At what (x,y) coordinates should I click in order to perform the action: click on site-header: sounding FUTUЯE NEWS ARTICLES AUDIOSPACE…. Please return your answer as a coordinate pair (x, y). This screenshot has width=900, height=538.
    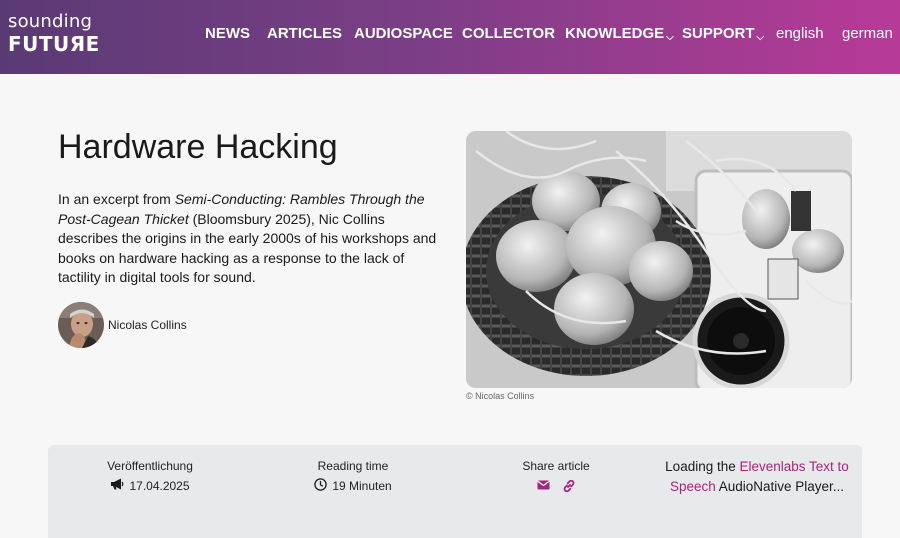
    Looking at the image, I should click on (450, 37).